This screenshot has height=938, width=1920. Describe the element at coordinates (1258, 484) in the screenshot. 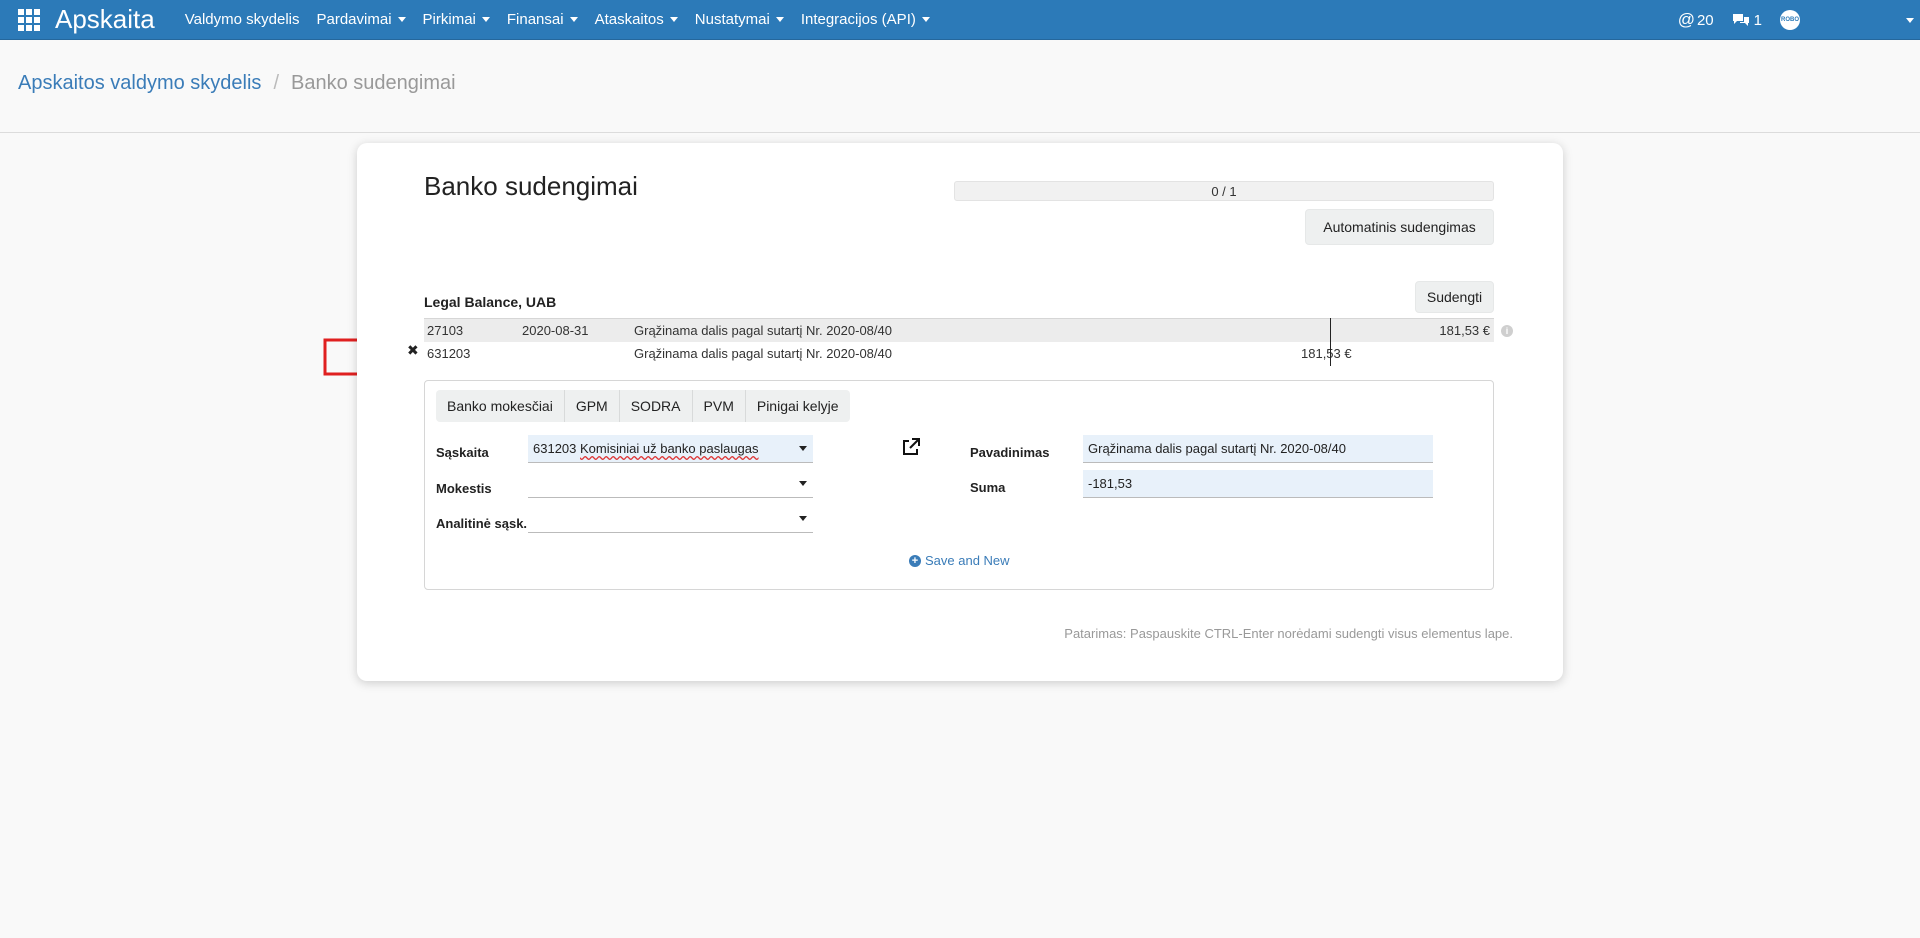

I see `sum-input` at that location.